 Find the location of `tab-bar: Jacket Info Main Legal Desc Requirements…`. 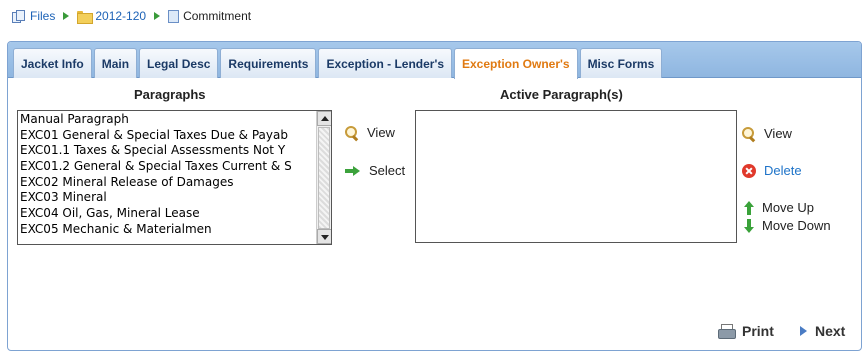

tab-bar: Jacket Info Main Legal Desc Requirements… is located at coordinates (434, 60).